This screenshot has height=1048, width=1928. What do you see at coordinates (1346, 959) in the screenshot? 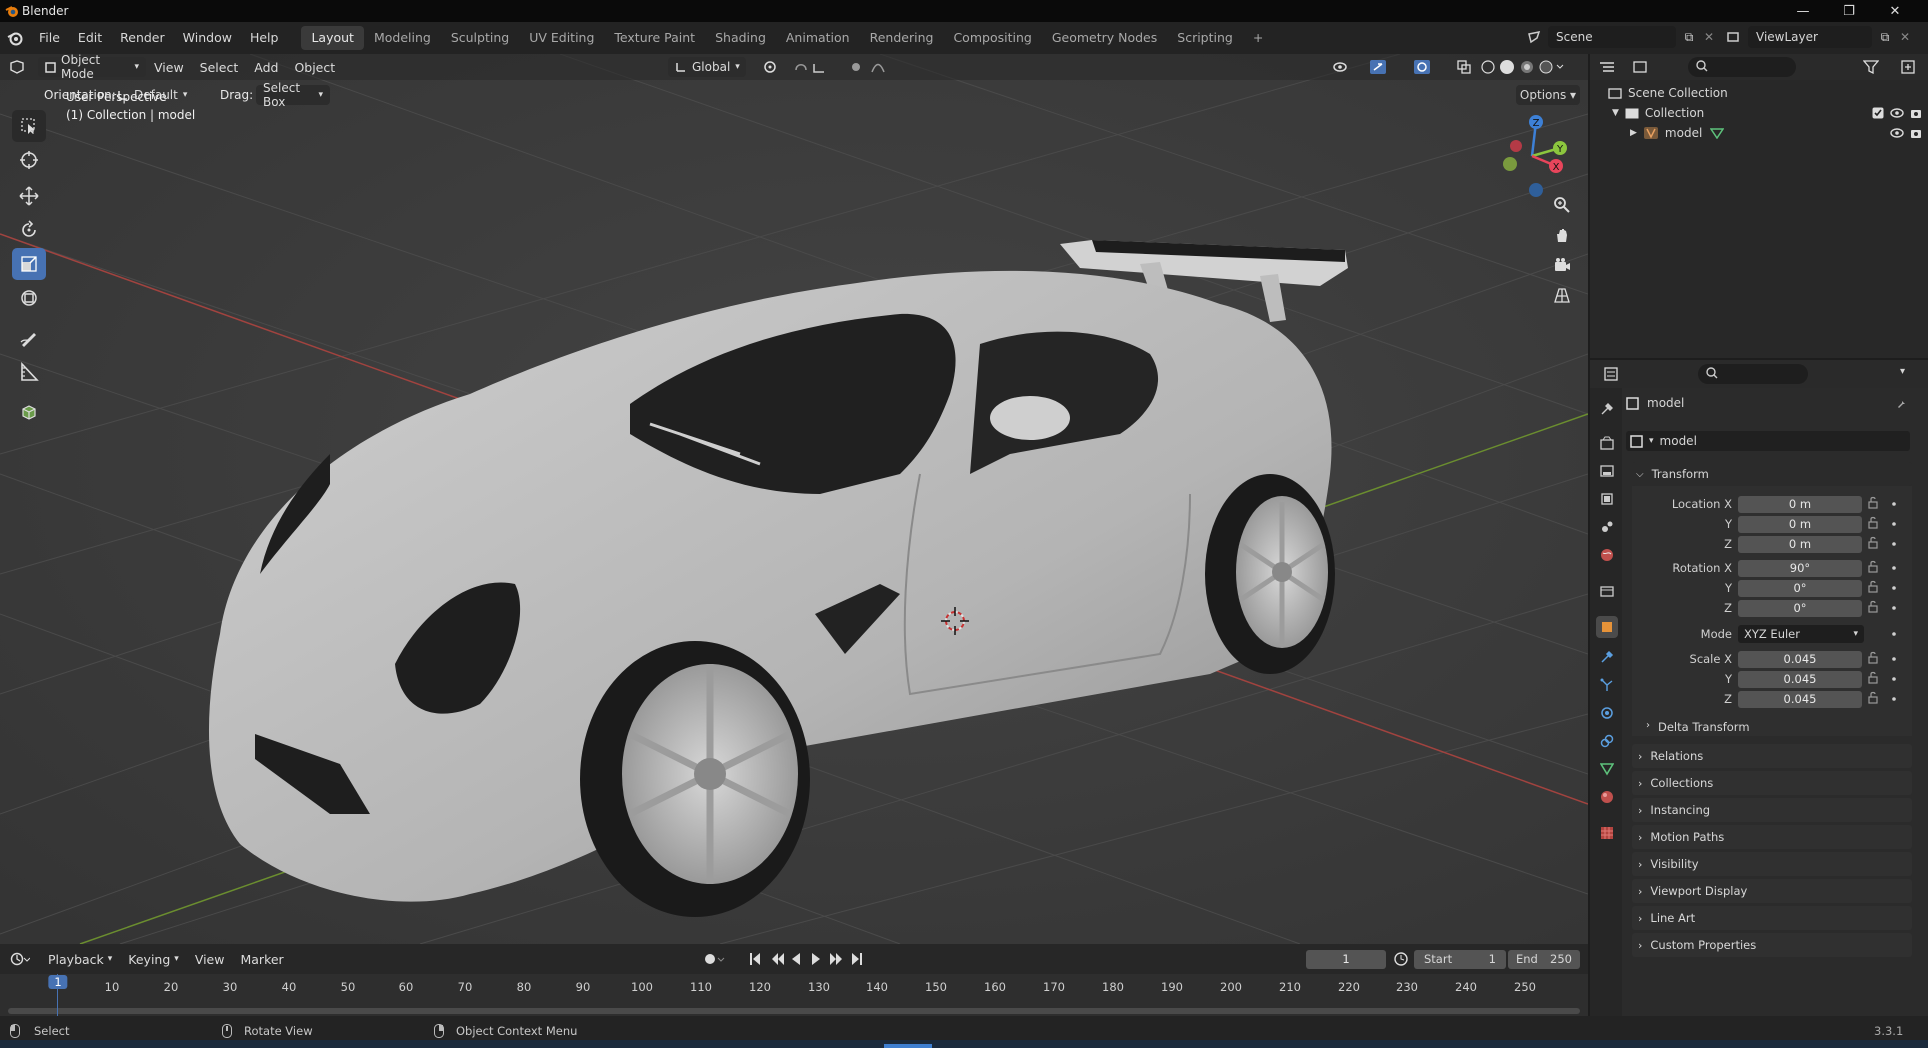
I see `current-frame-field: 1` at bounding box center [1346, 959].